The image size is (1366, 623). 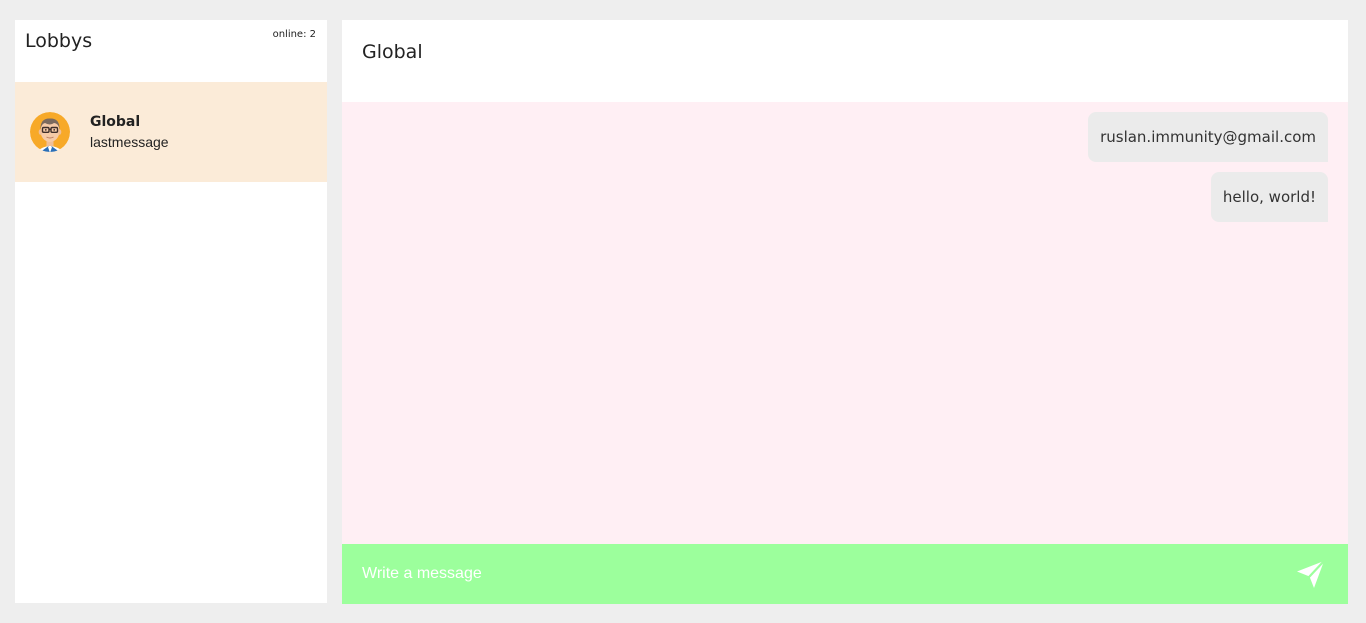 I want to click on chat-title: Global, so click(x=392, y=52).